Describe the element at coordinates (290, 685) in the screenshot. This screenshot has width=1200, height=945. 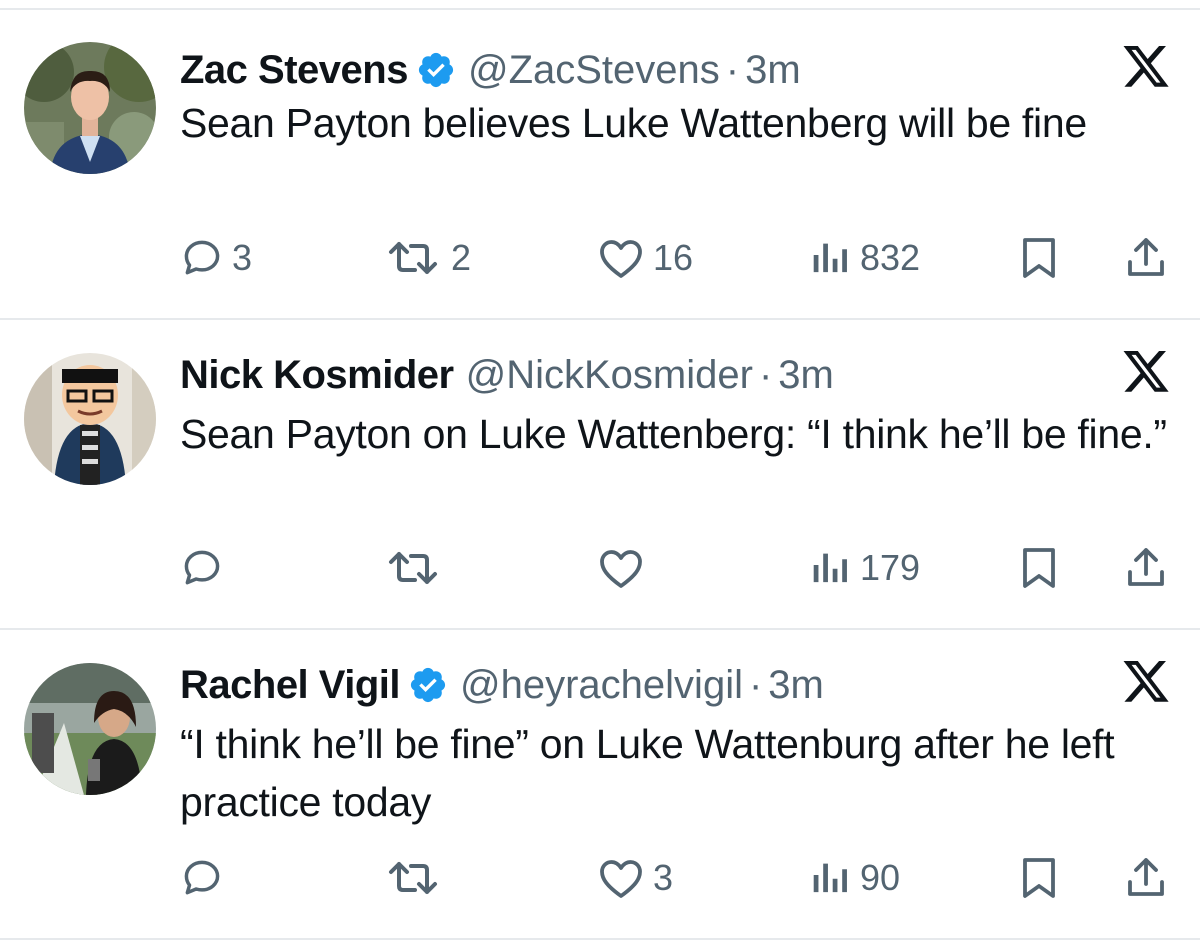
I see `author-name: Rachel Vigil` at that location.